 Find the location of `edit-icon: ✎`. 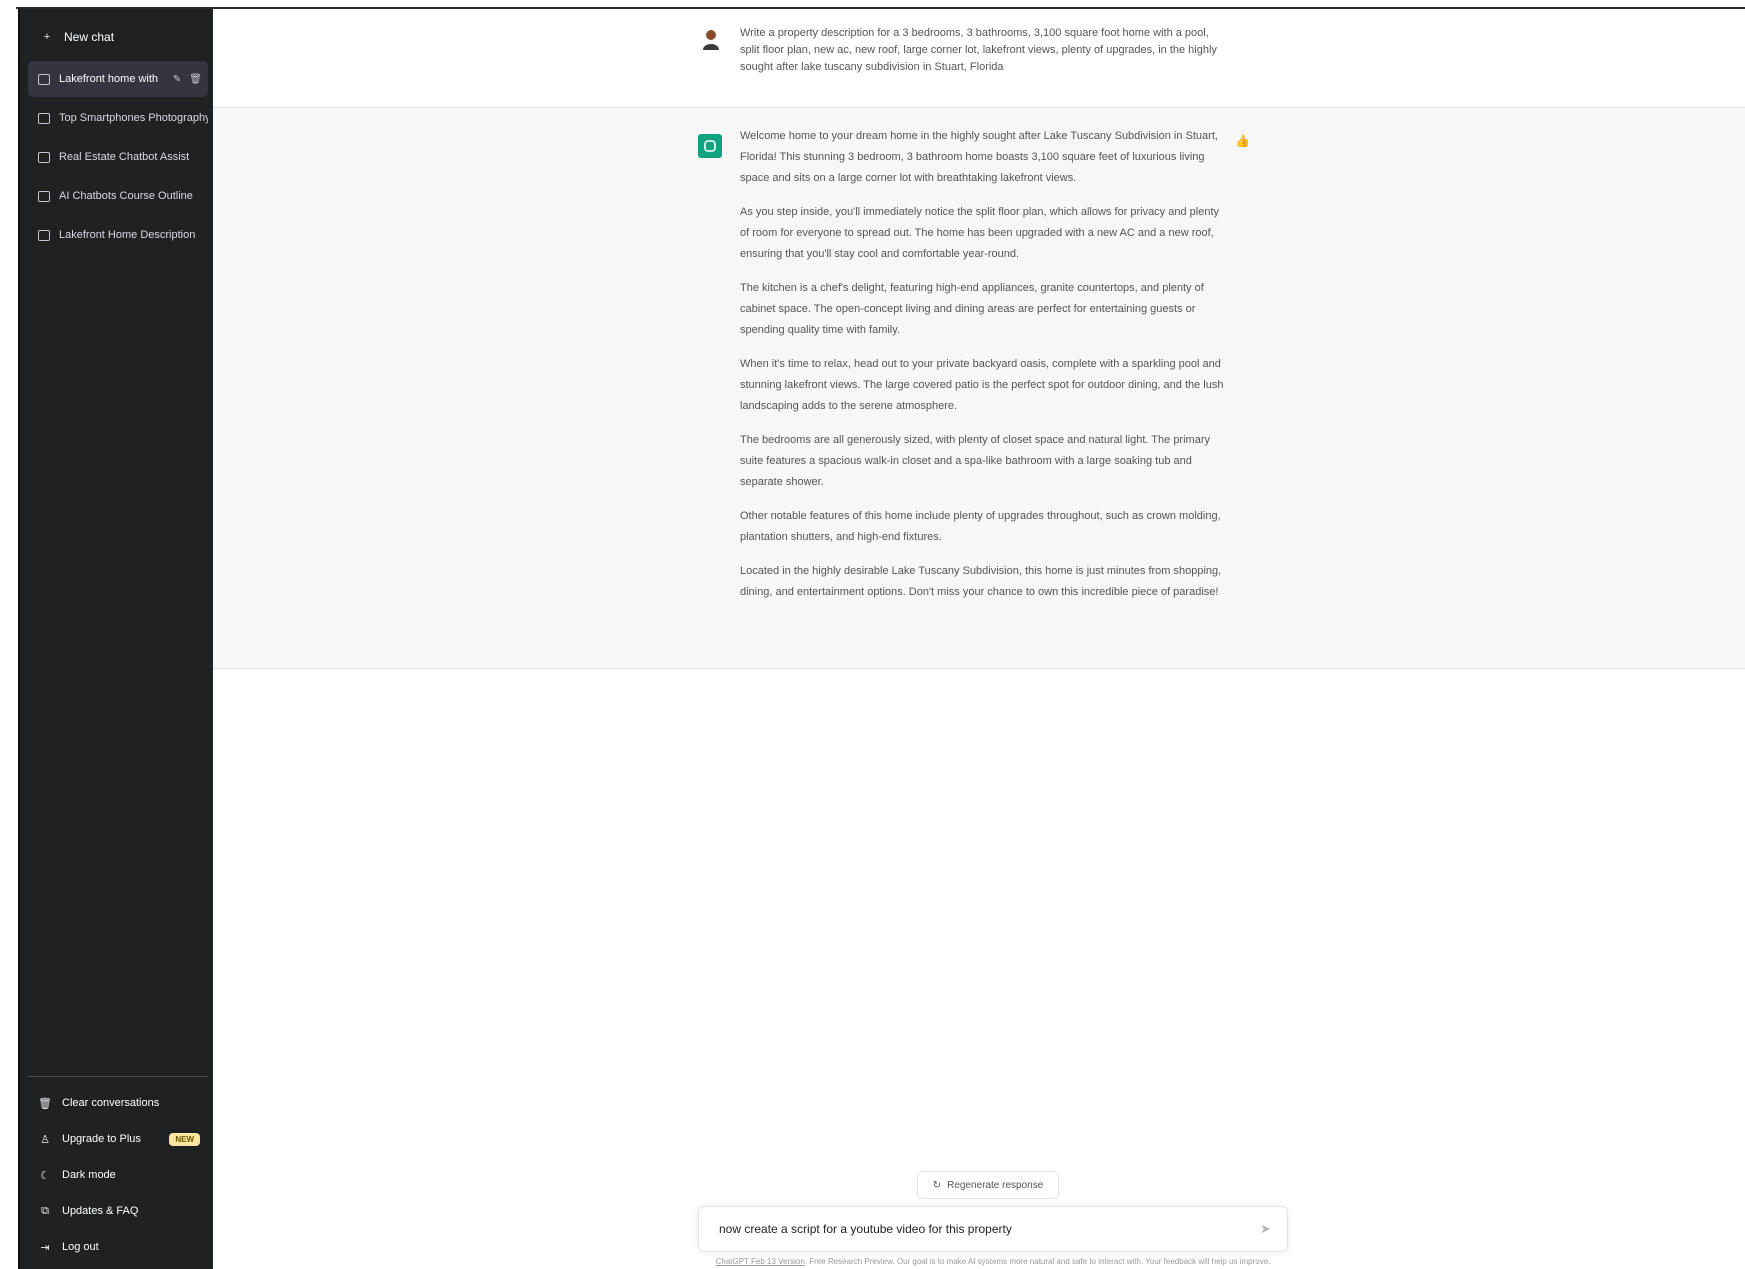

edit-icon: ✎ is located at coordinates (177, 79).